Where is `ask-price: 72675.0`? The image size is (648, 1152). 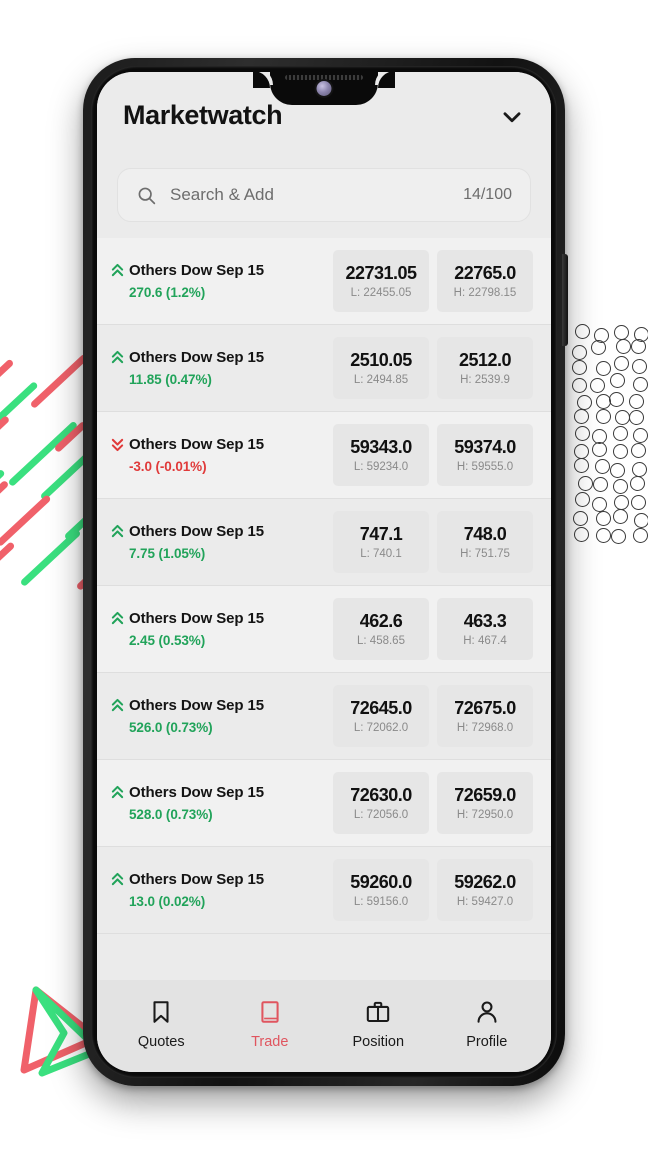
ask-price: 72675.0 is located at coordinates (485, 708).